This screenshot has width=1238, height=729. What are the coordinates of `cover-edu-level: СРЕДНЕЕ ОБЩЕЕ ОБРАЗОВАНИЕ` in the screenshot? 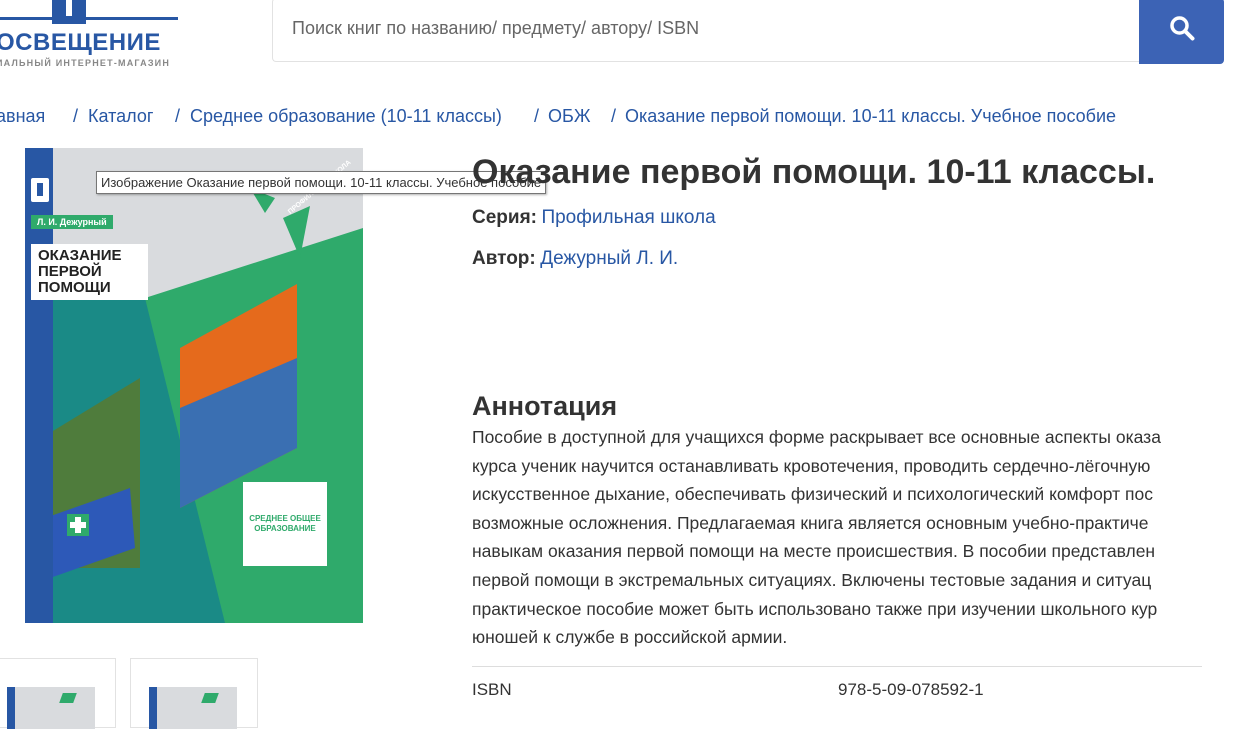 It's located at (285, 523).